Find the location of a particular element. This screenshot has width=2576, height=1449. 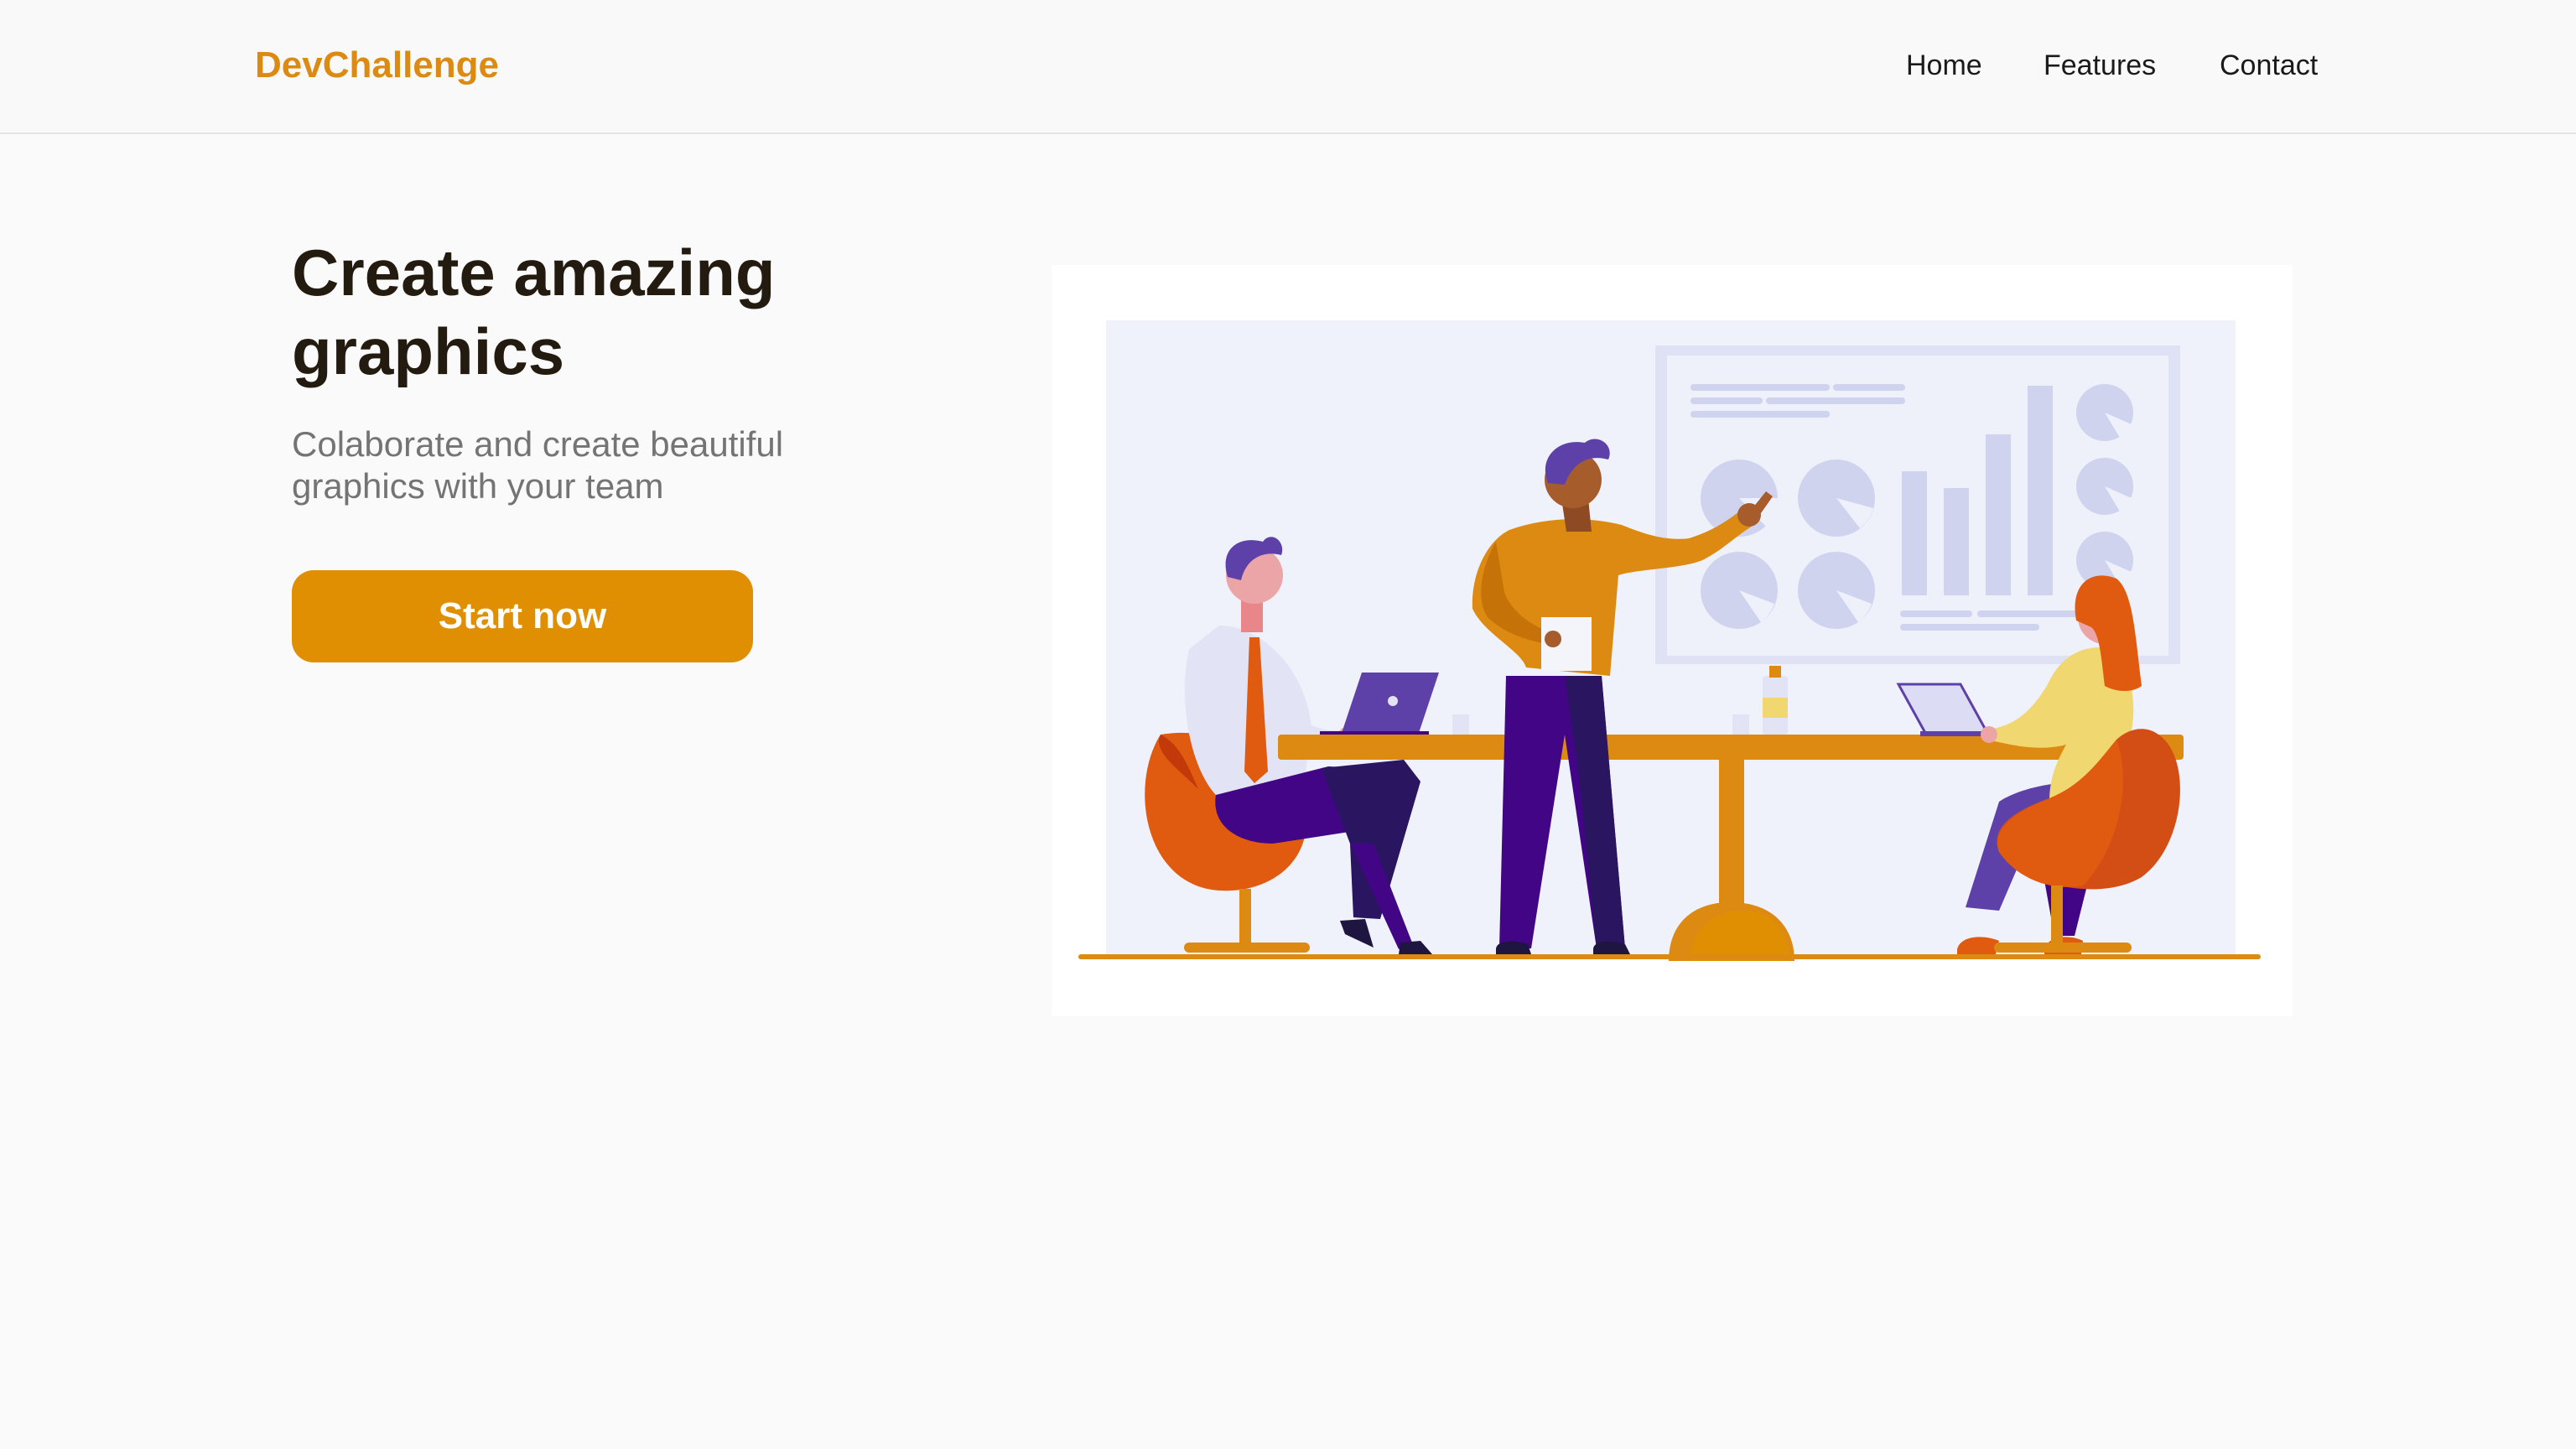

floor-line is located at coordinates (1669, 957).